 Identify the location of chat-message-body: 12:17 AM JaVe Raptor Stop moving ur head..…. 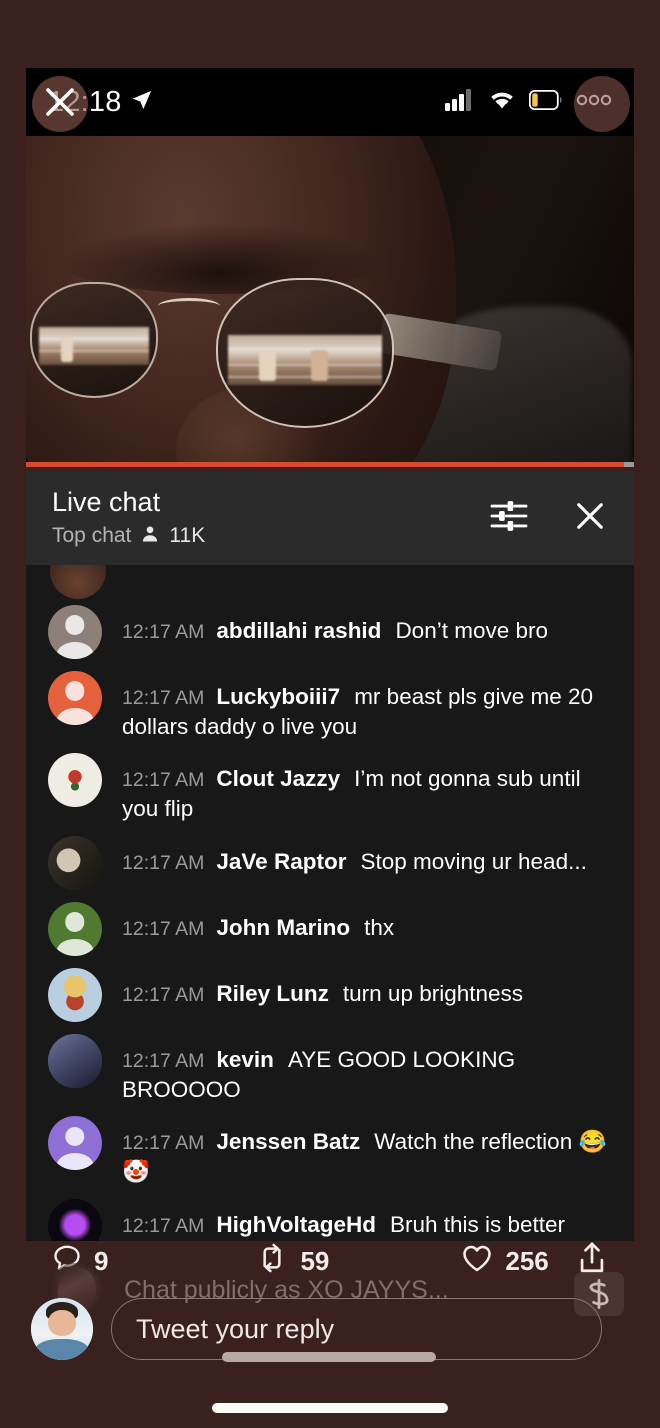
(367, 856).